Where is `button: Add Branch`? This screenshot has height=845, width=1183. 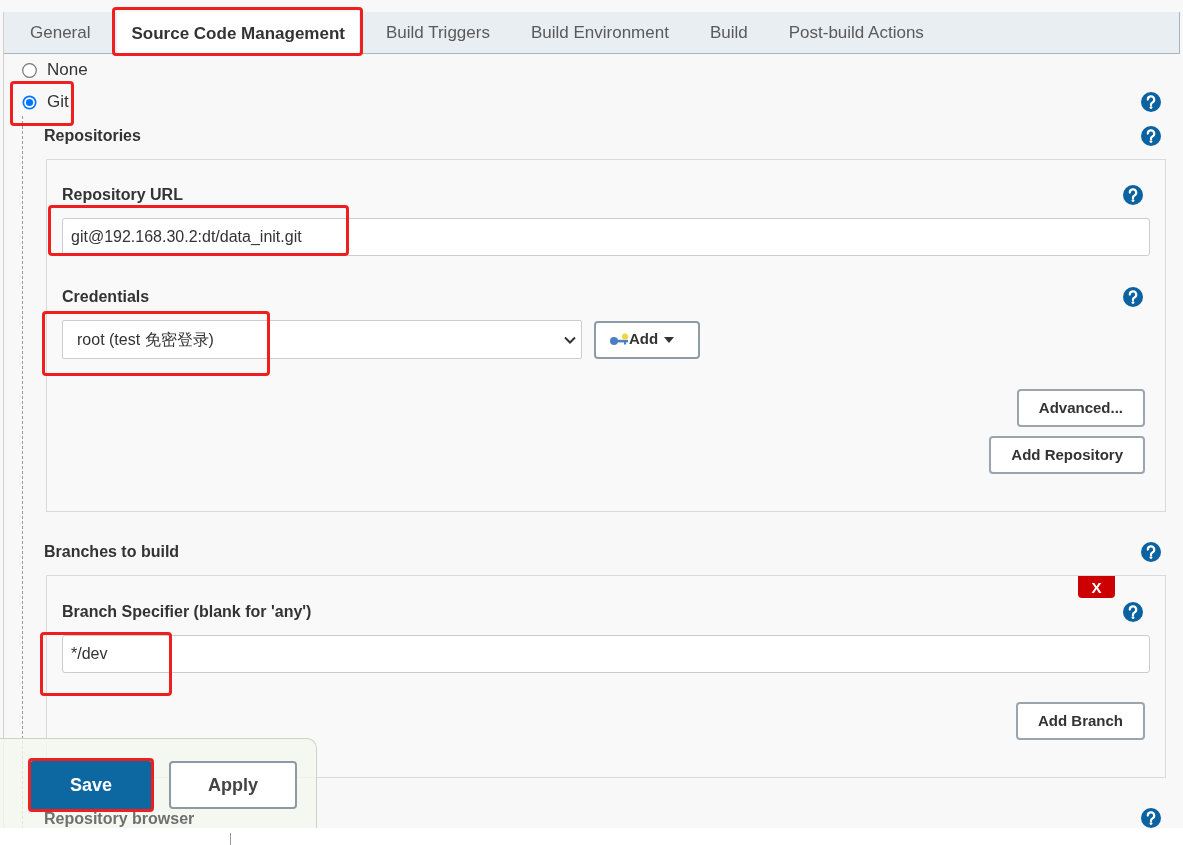 button: Add Branch is located at coordinates (1080, 721).